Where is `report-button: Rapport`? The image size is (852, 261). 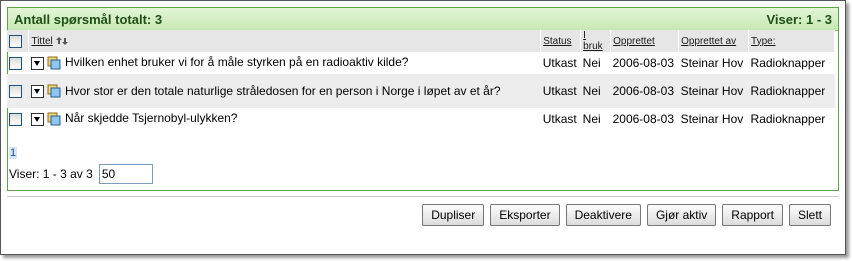
report-button: Rapport is located at coordinates (752, 215).